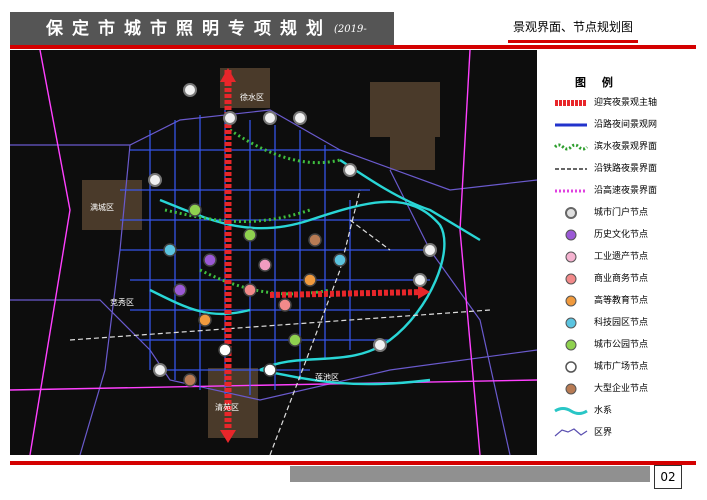 This screenshot has height=500, width=707. I want to click on legend-item: 水系, so click(625, 411).